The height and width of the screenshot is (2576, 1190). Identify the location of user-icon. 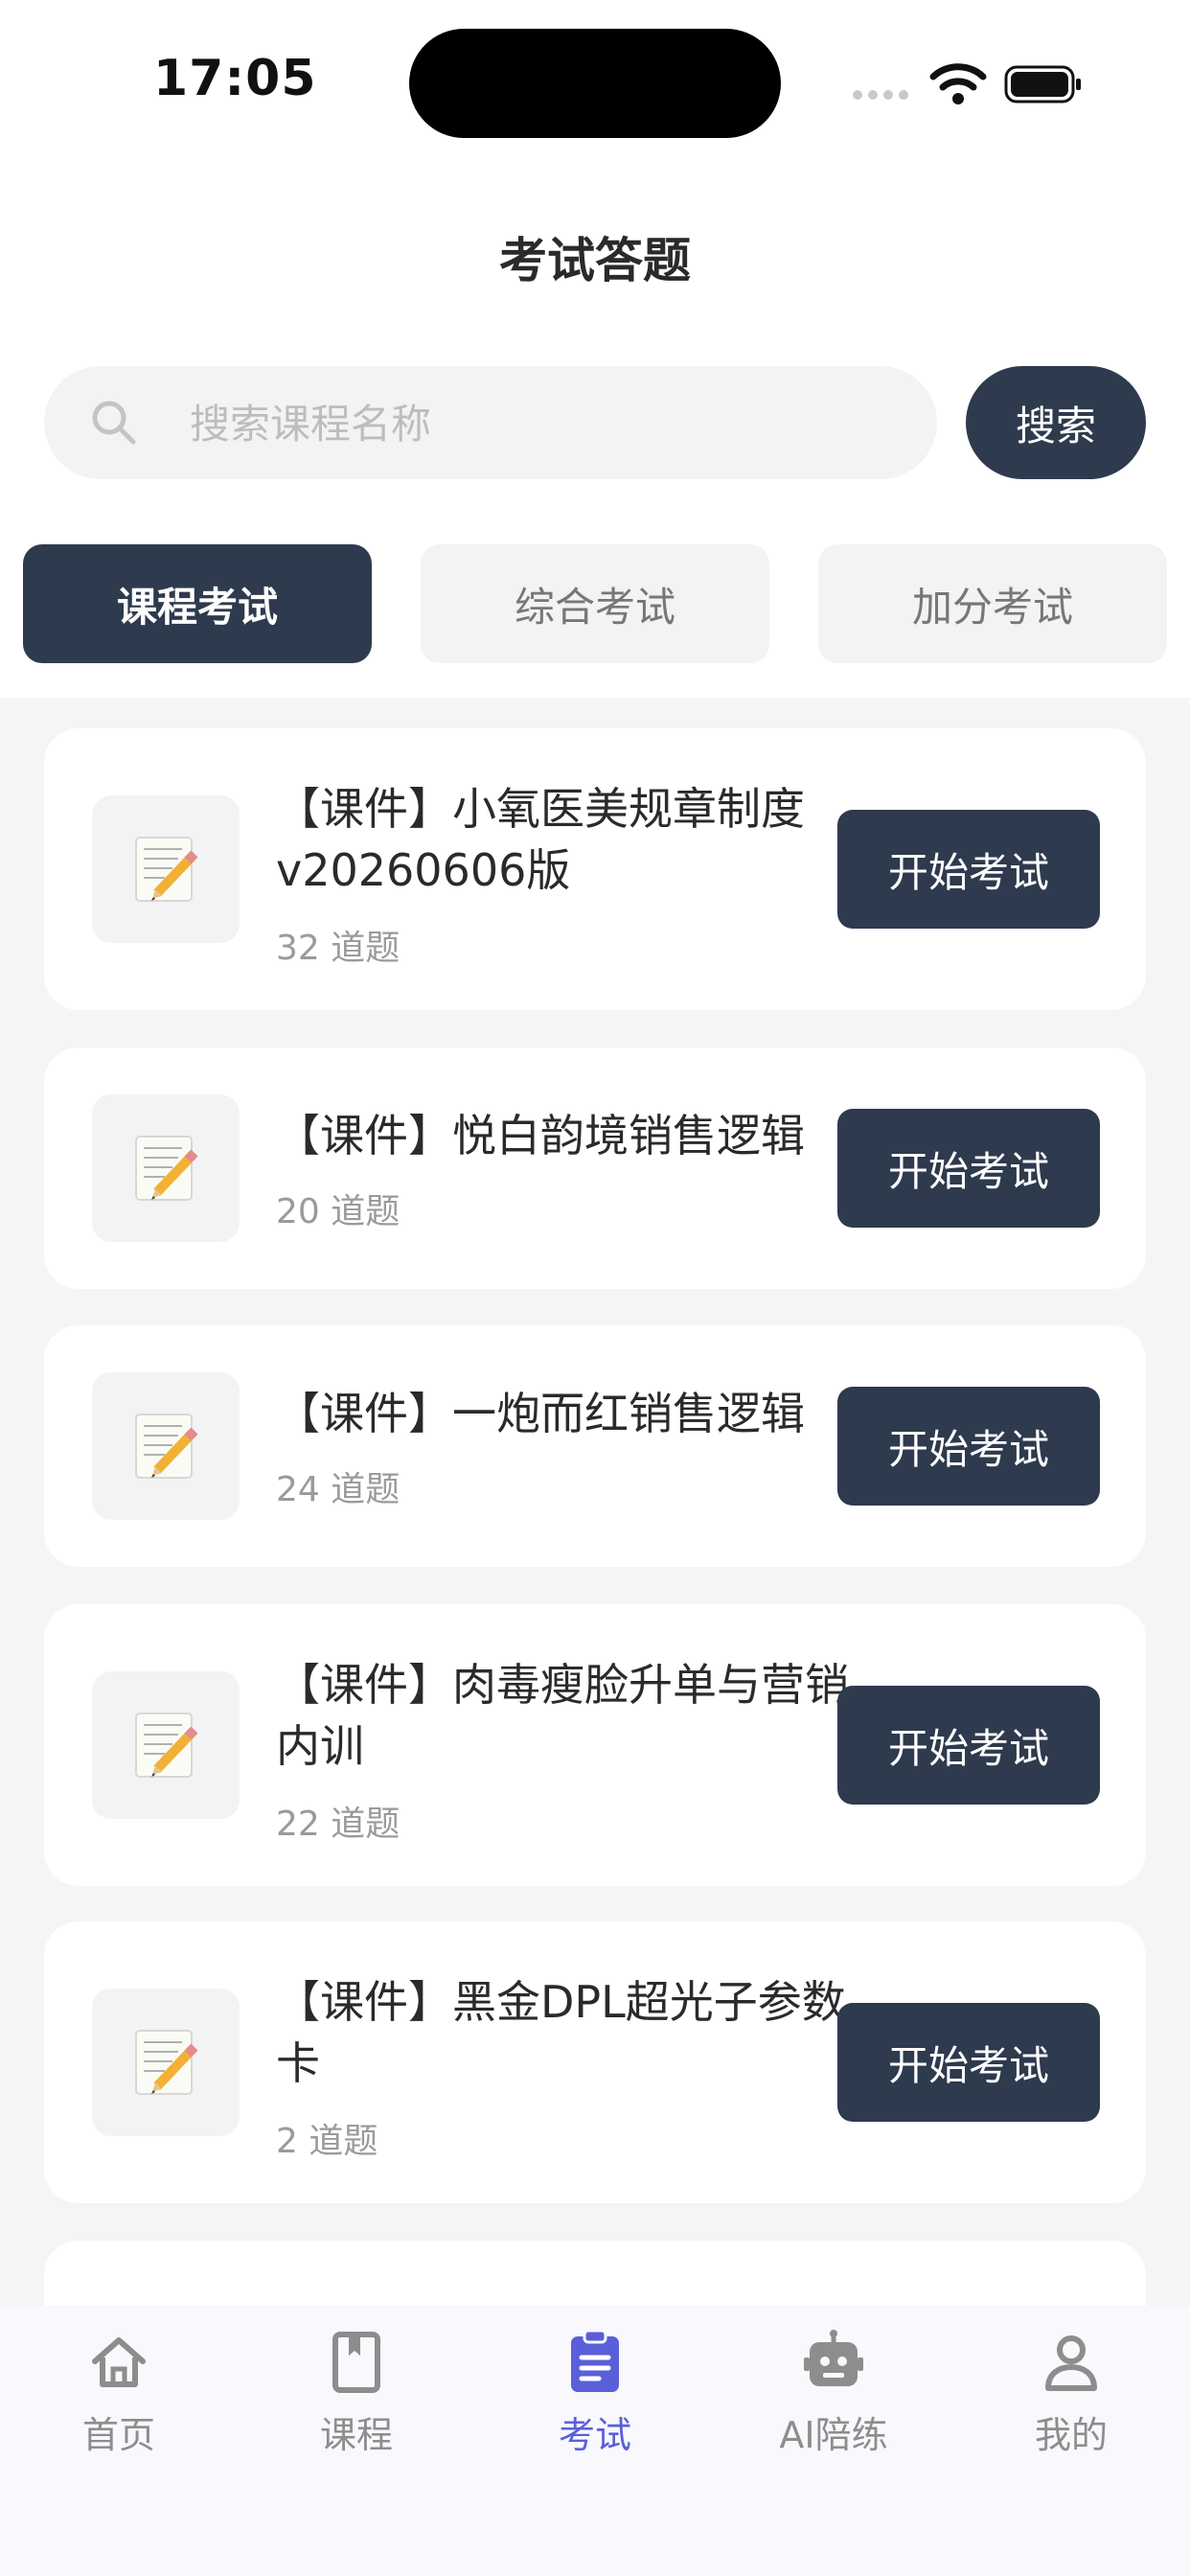
(1071, 2363).